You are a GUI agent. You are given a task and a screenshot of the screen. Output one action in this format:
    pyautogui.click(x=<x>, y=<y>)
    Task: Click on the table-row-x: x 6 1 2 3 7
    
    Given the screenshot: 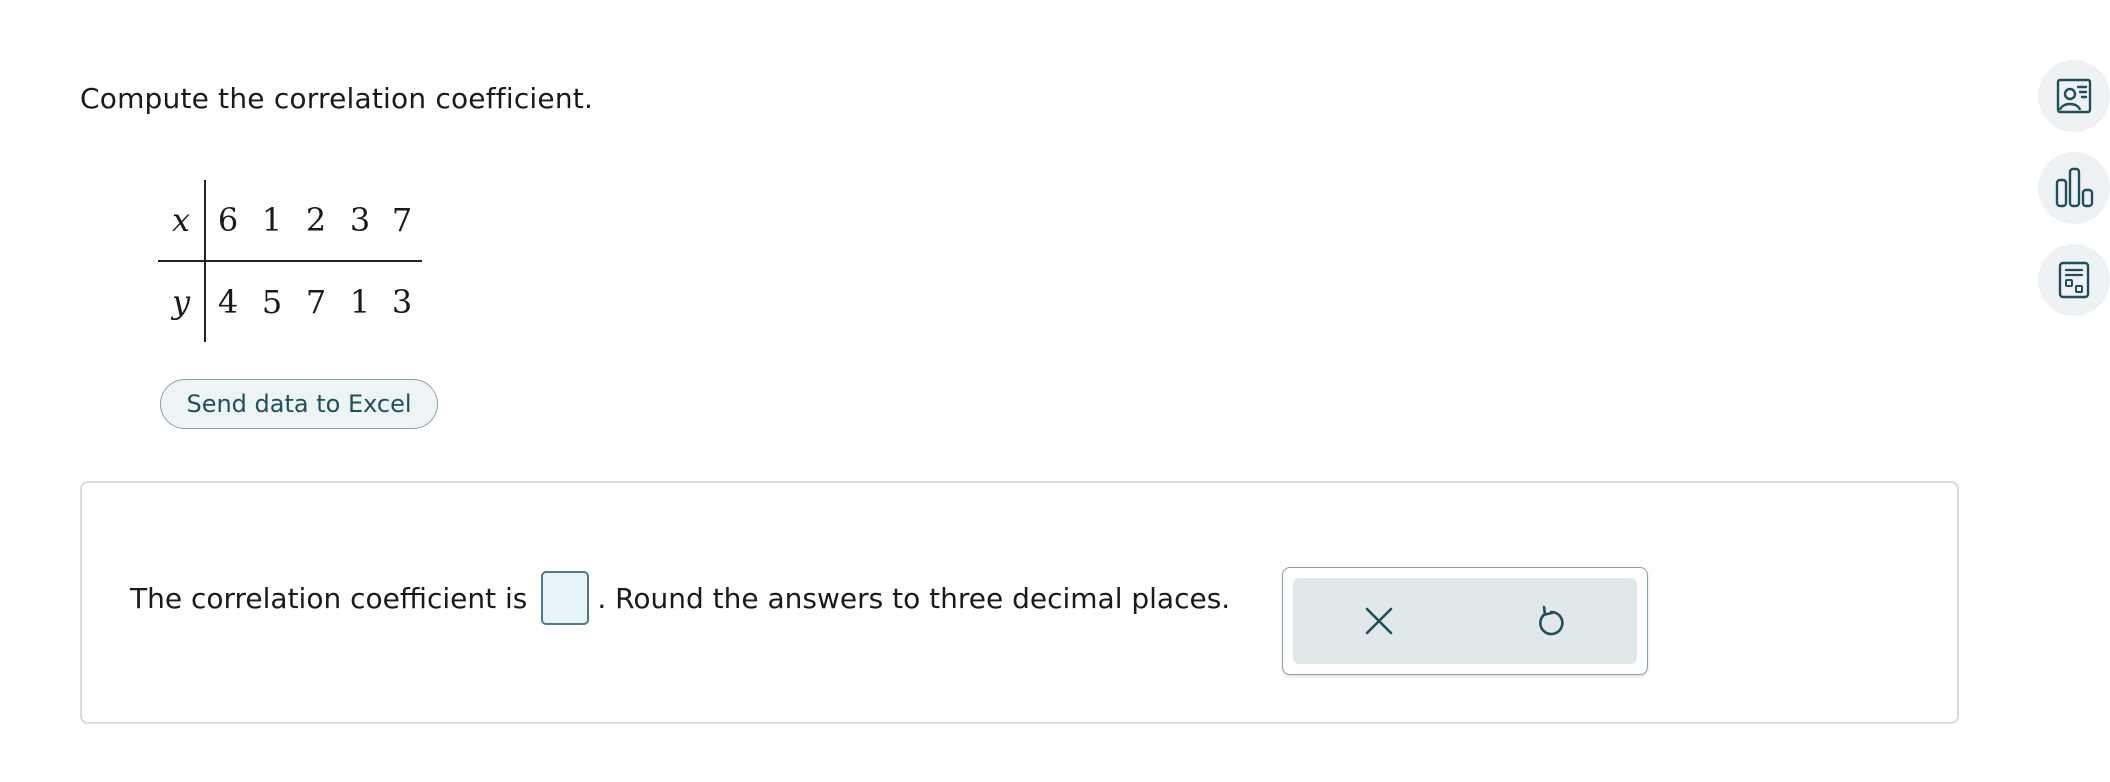 What is the action you would take?
    pyautogui.click(x=290, y=221)
    